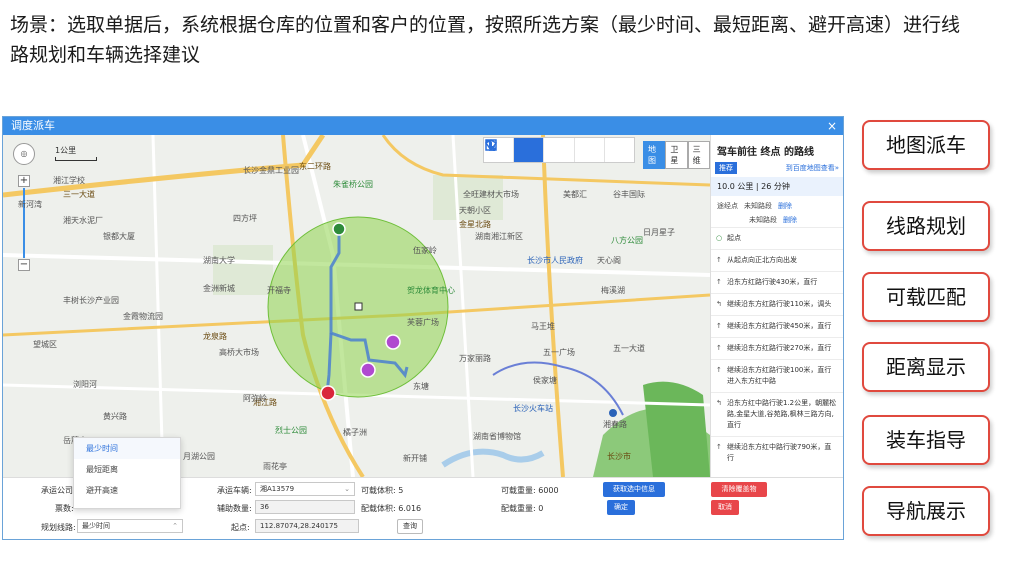 Image resolution: width=1016 pixels, height=575 pixels. What do you see at coordinates (279, 290) in the screenshot?
I see `map-poi: 开福寺` at bounding box center [279, 290].